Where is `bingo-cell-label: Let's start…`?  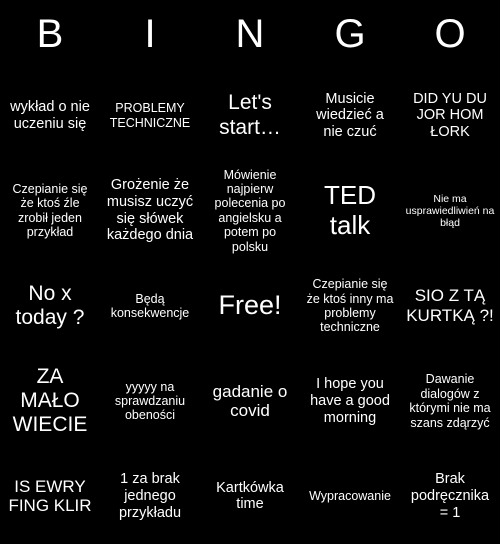
bingo-cell-label: Let's start… is located at coordinates (250, 115).